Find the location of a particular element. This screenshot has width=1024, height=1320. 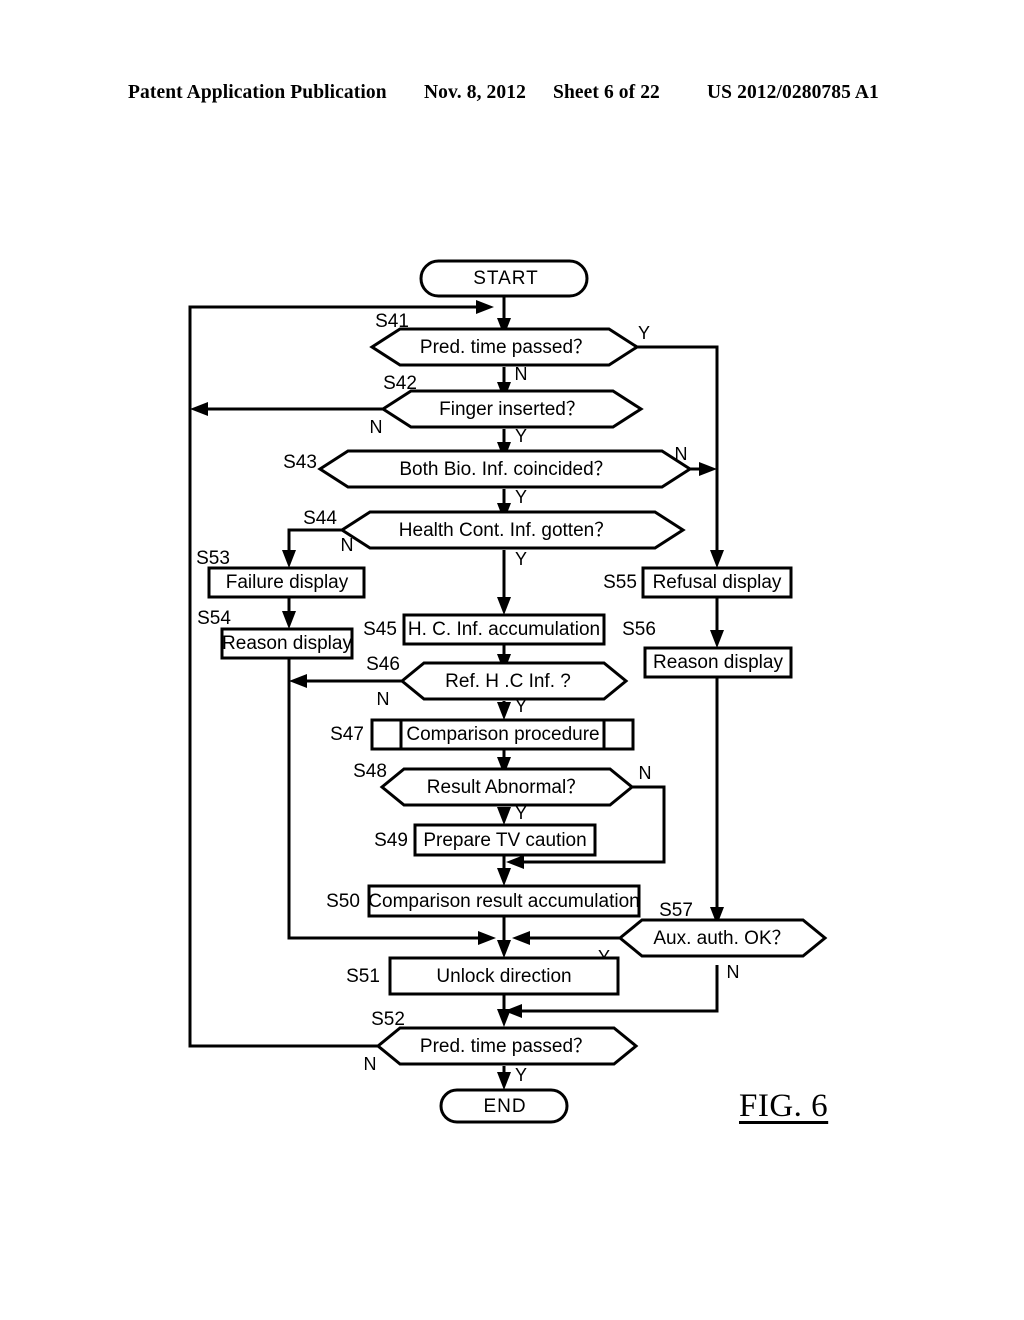

node-s55: Refusal display S55 is located at coordinates (698, 582).